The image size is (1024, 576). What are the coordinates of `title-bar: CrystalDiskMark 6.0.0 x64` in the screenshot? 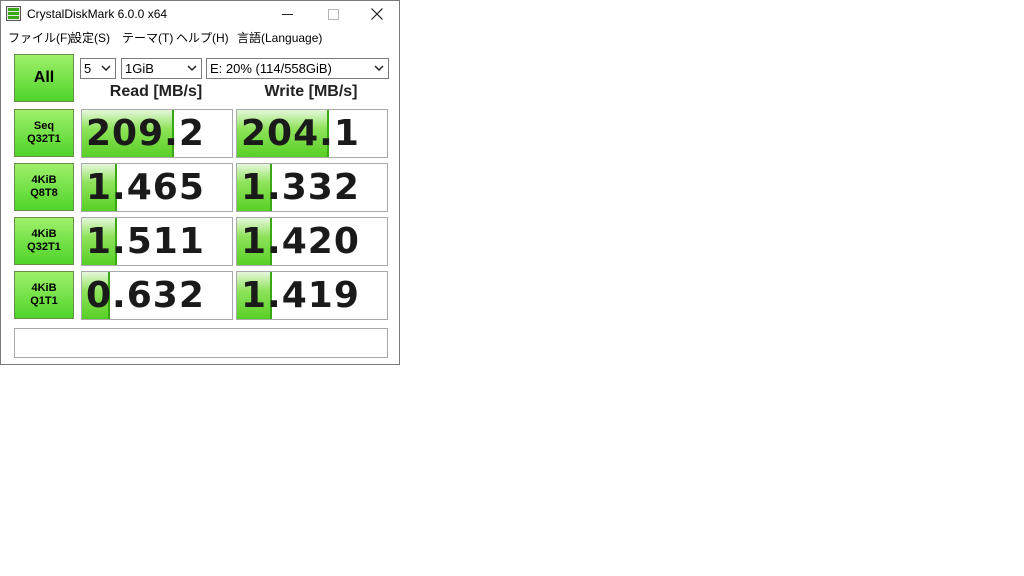 It's located at (200, 14).